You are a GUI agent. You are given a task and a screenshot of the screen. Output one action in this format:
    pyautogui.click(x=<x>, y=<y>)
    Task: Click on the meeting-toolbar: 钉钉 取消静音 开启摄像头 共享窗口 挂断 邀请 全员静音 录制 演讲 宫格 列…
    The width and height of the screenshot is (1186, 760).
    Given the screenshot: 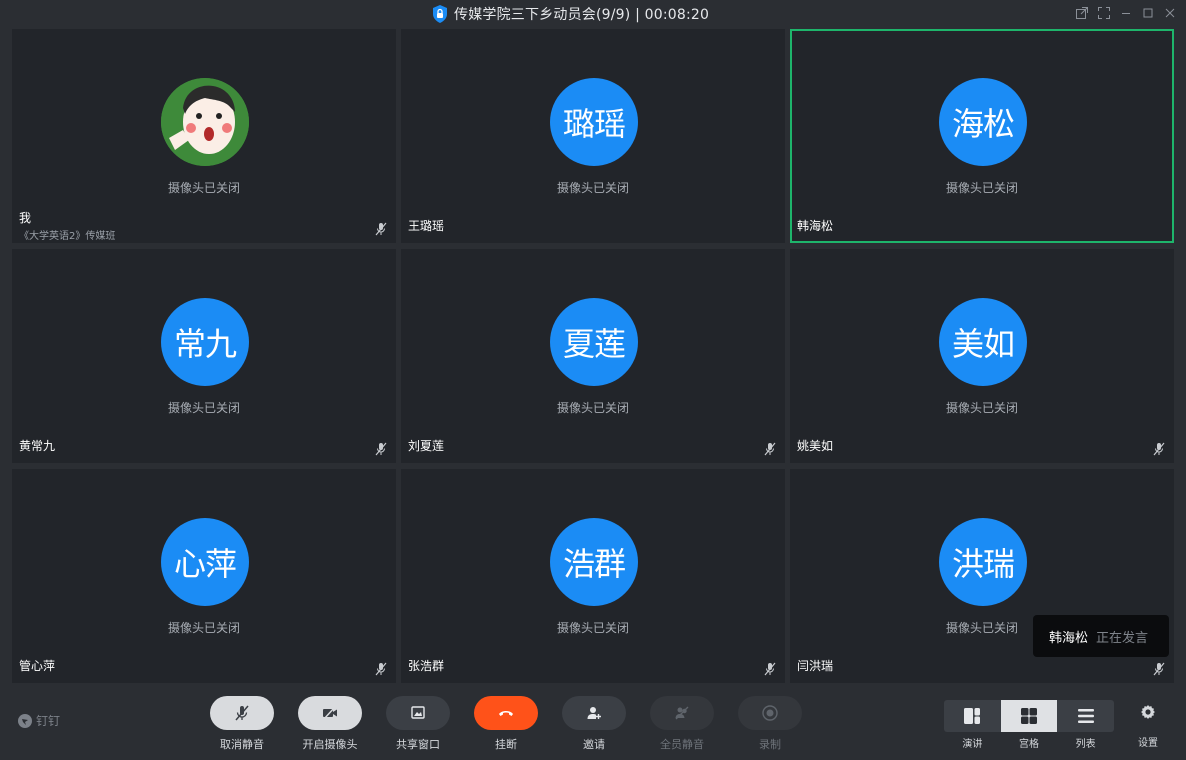 What is the action you would take?
    pyautogui.click(x=593, y=723)
    